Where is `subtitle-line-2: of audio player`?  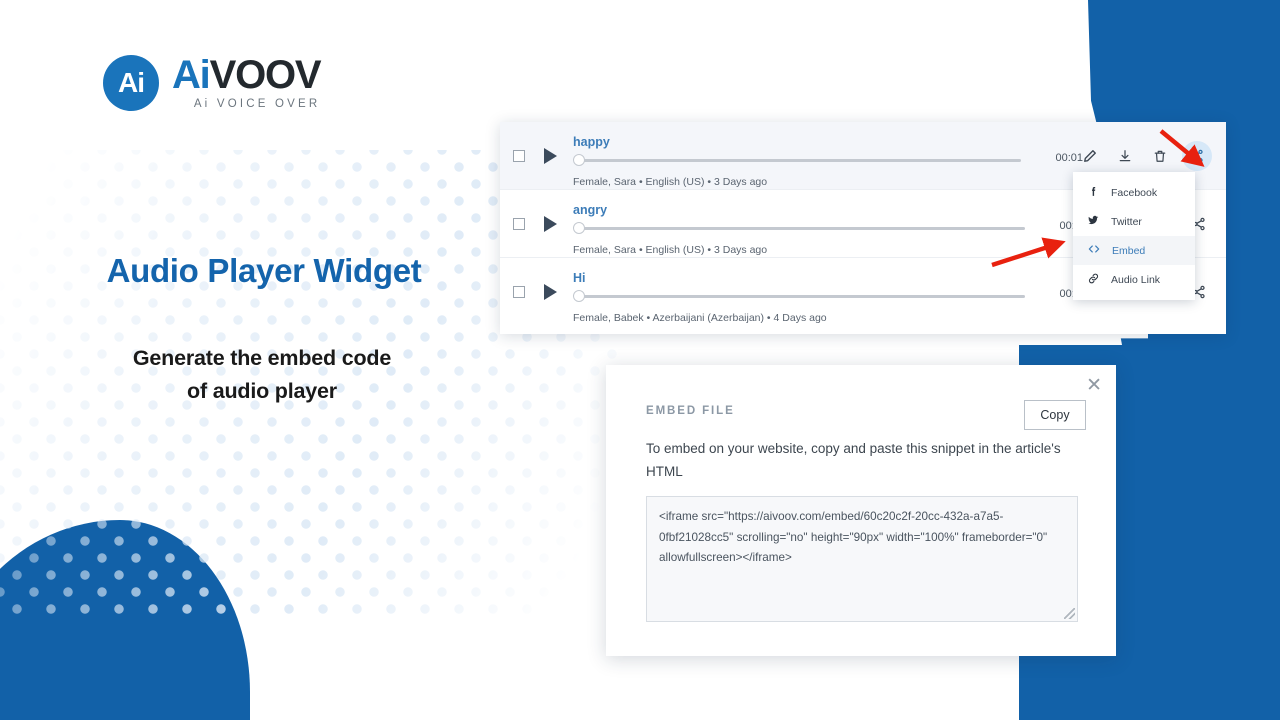
subtitle-line-2: of audio player is located at coordinates (262, 391).